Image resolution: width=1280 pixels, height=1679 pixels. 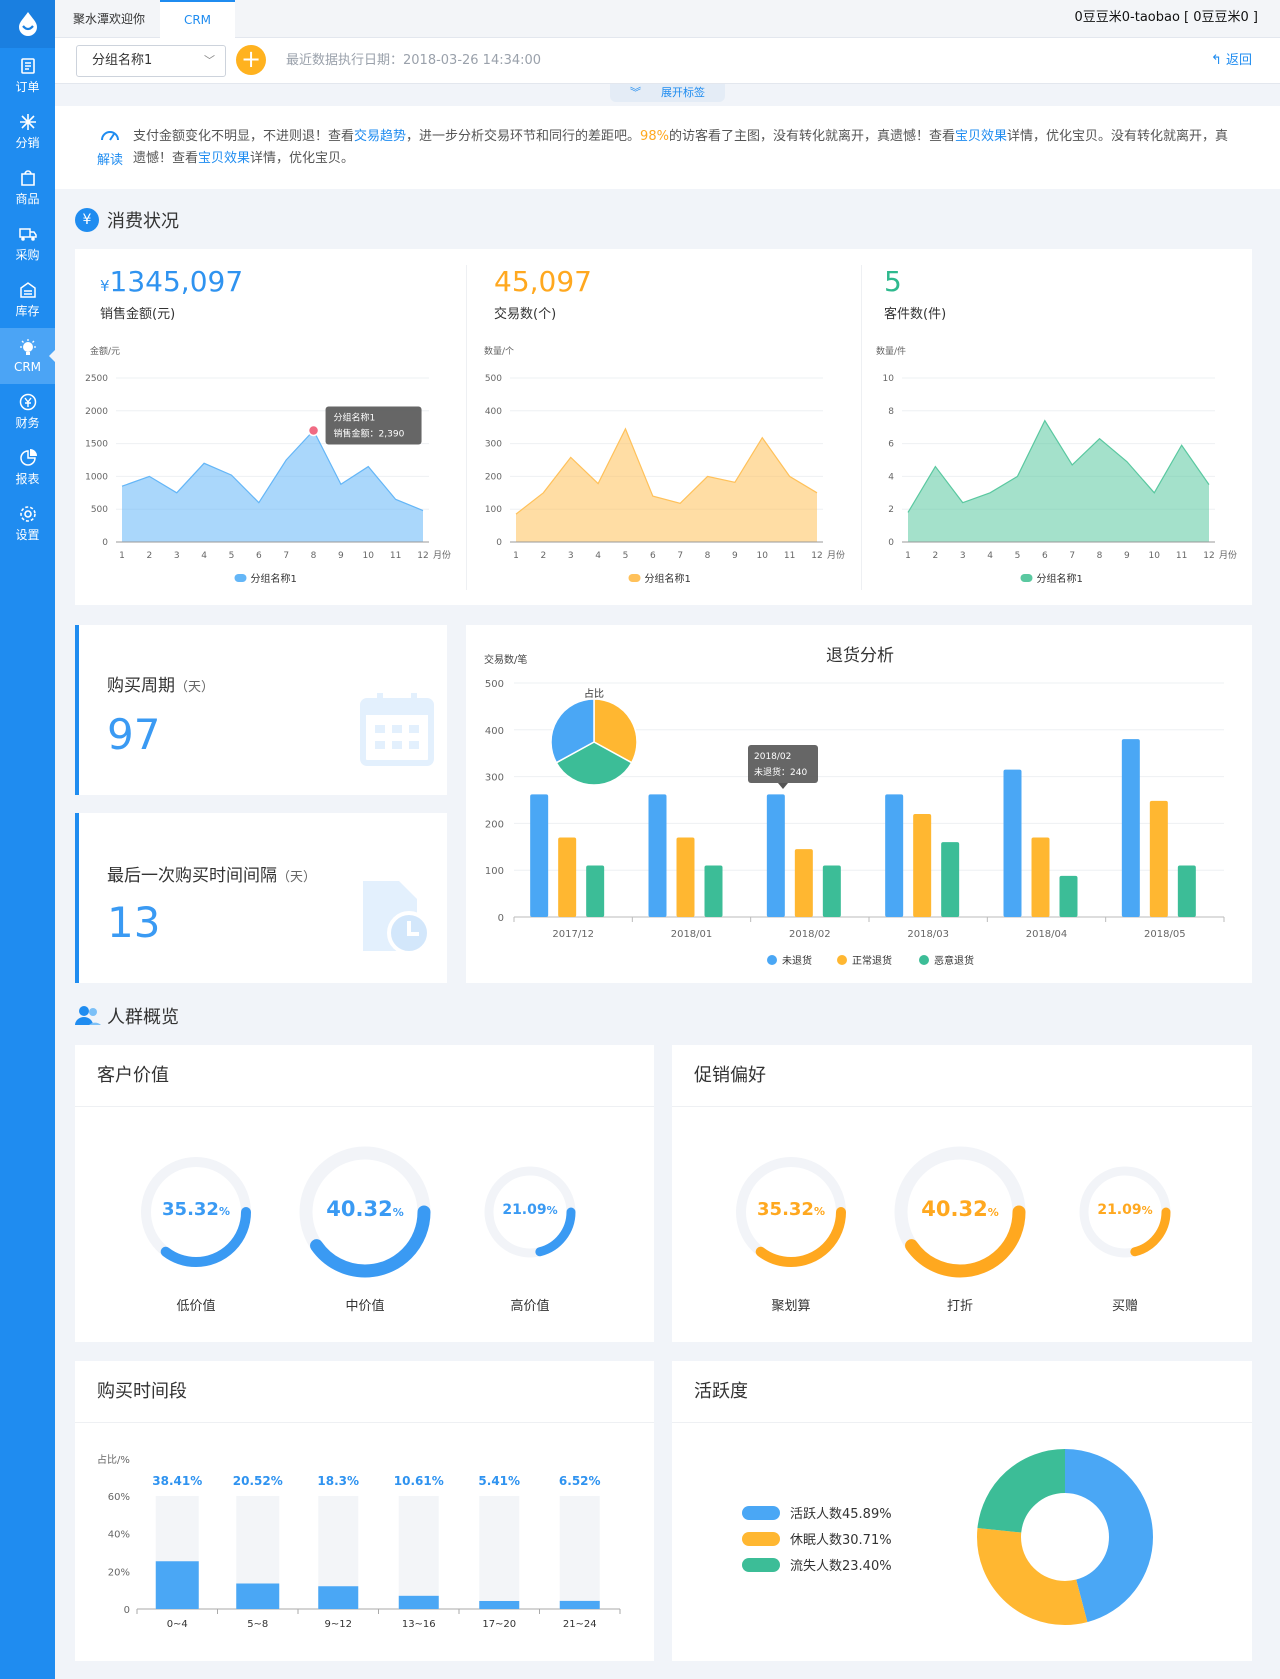 I want to click on top-tab-bar: 聚水潭欢迎你 CRM 0豆豆米0-taobao [ 0豆豆米0 ], so click(x=667, y=19).